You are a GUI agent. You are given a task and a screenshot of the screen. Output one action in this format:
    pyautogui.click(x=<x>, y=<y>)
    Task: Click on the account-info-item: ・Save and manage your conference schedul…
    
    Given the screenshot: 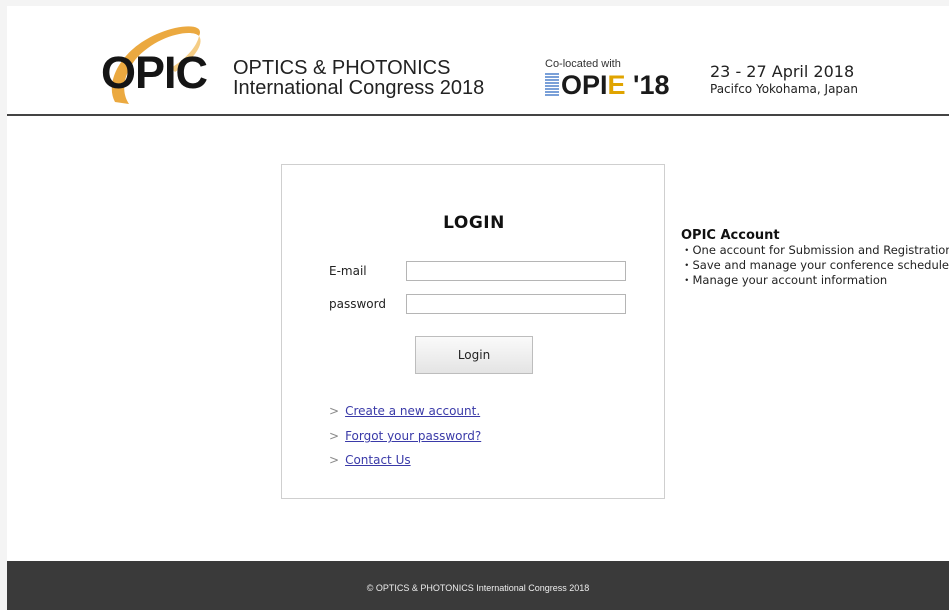 What is the action you would take?
    pyautogui.click(x=815, y=265)
    